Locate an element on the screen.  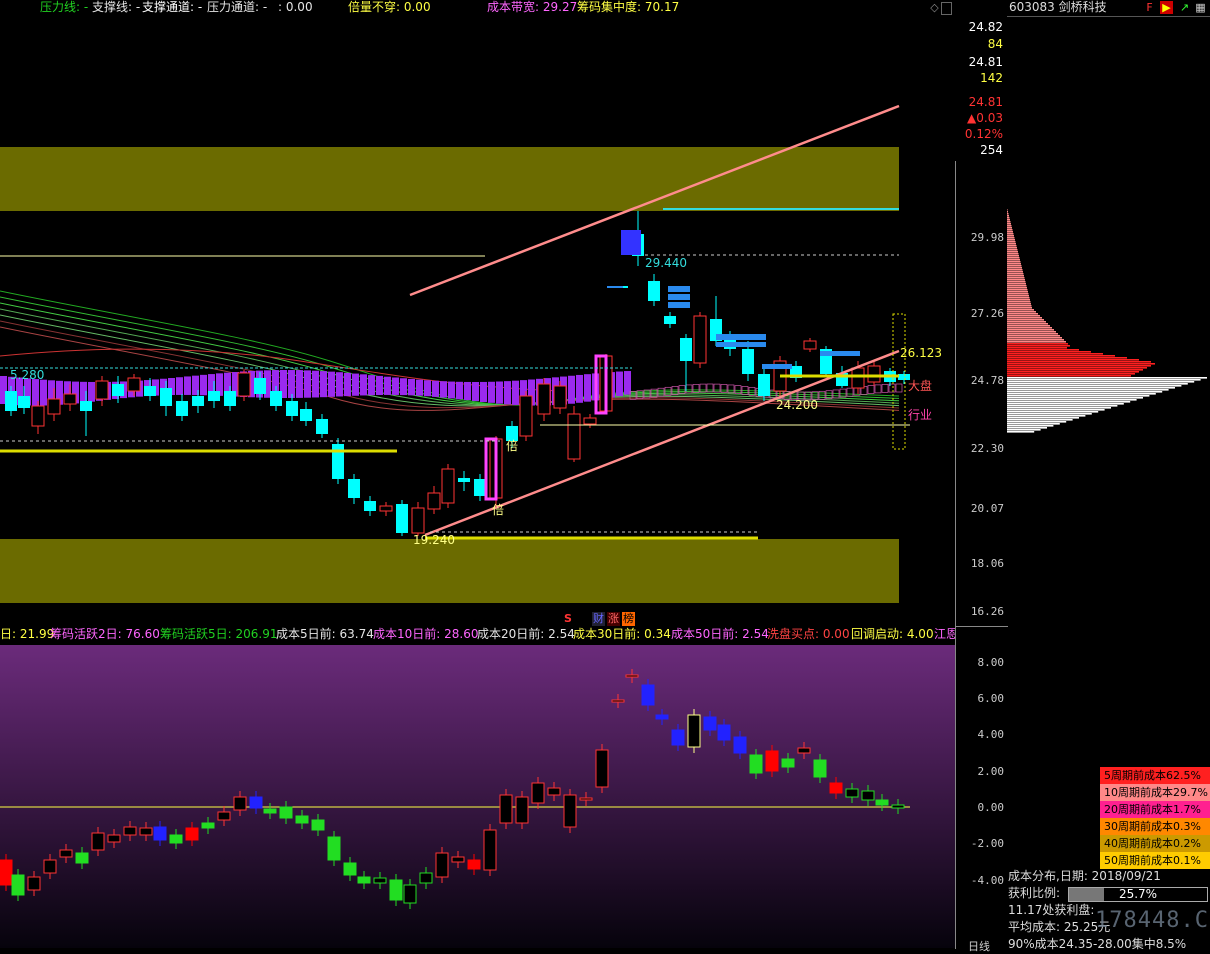
support-price-label: 24.200 is located at coordinates (797, 405).